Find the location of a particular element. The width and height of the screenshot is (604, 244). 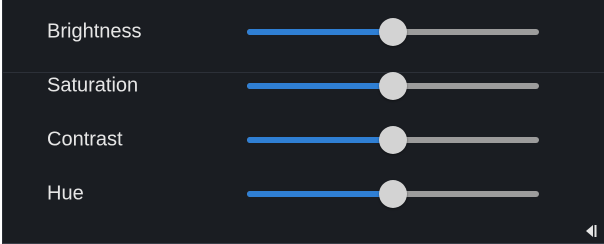

collapse-panel-icon is located at coordinates (591, 231).